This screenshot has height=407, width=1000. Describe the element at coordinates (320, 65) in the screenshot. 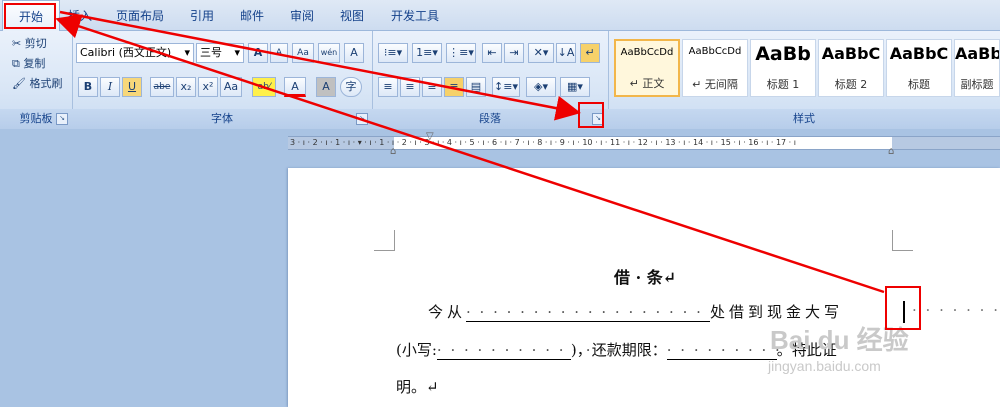

I see `arrow-to-paragraph-launcher` at that location.